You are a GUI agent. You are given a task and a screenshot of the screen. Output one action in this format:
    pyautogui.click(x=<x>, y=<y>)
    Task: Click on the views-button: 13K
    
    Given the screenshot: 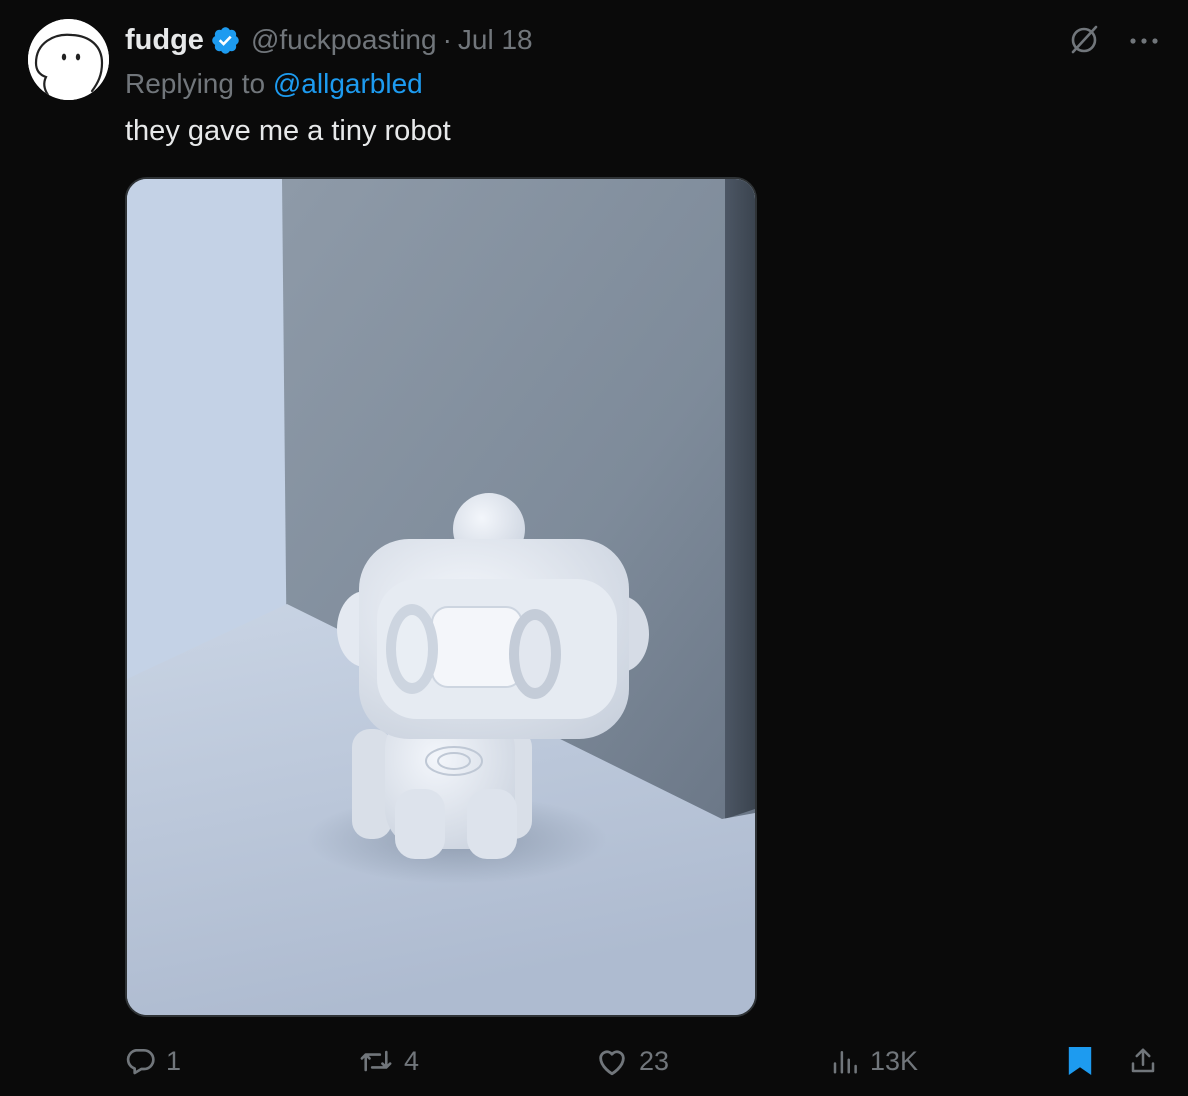 What is the action you would take?
    pyautogui.click(x=874, y=1061)
    